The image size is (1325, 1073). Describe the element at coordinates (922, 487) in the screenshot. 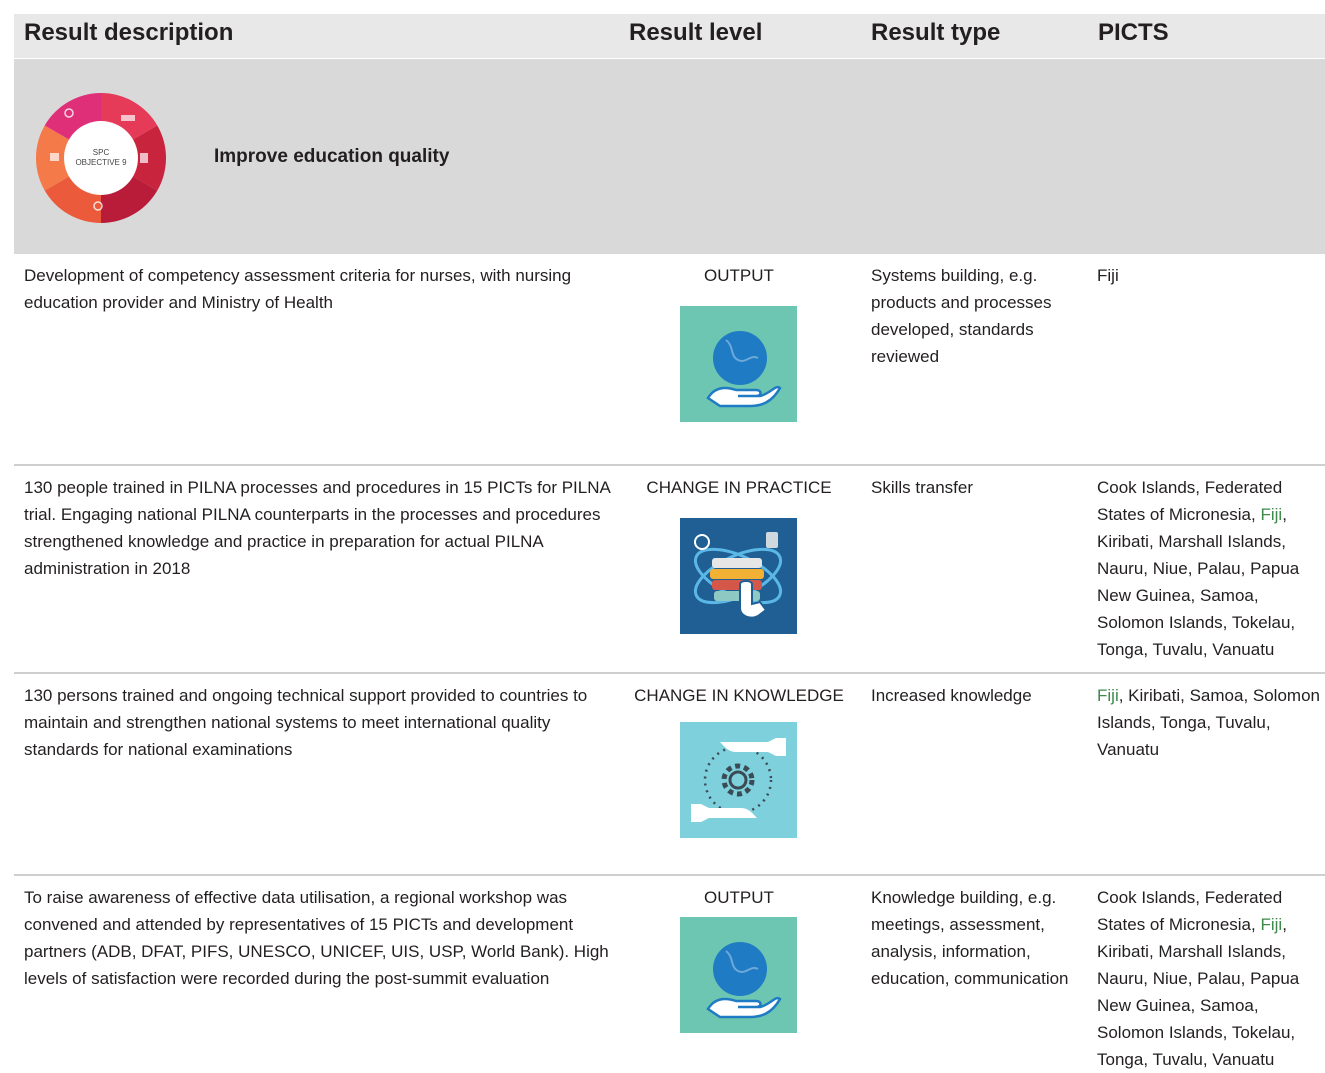

I see `row-result-type: Skills transfer` at that location.